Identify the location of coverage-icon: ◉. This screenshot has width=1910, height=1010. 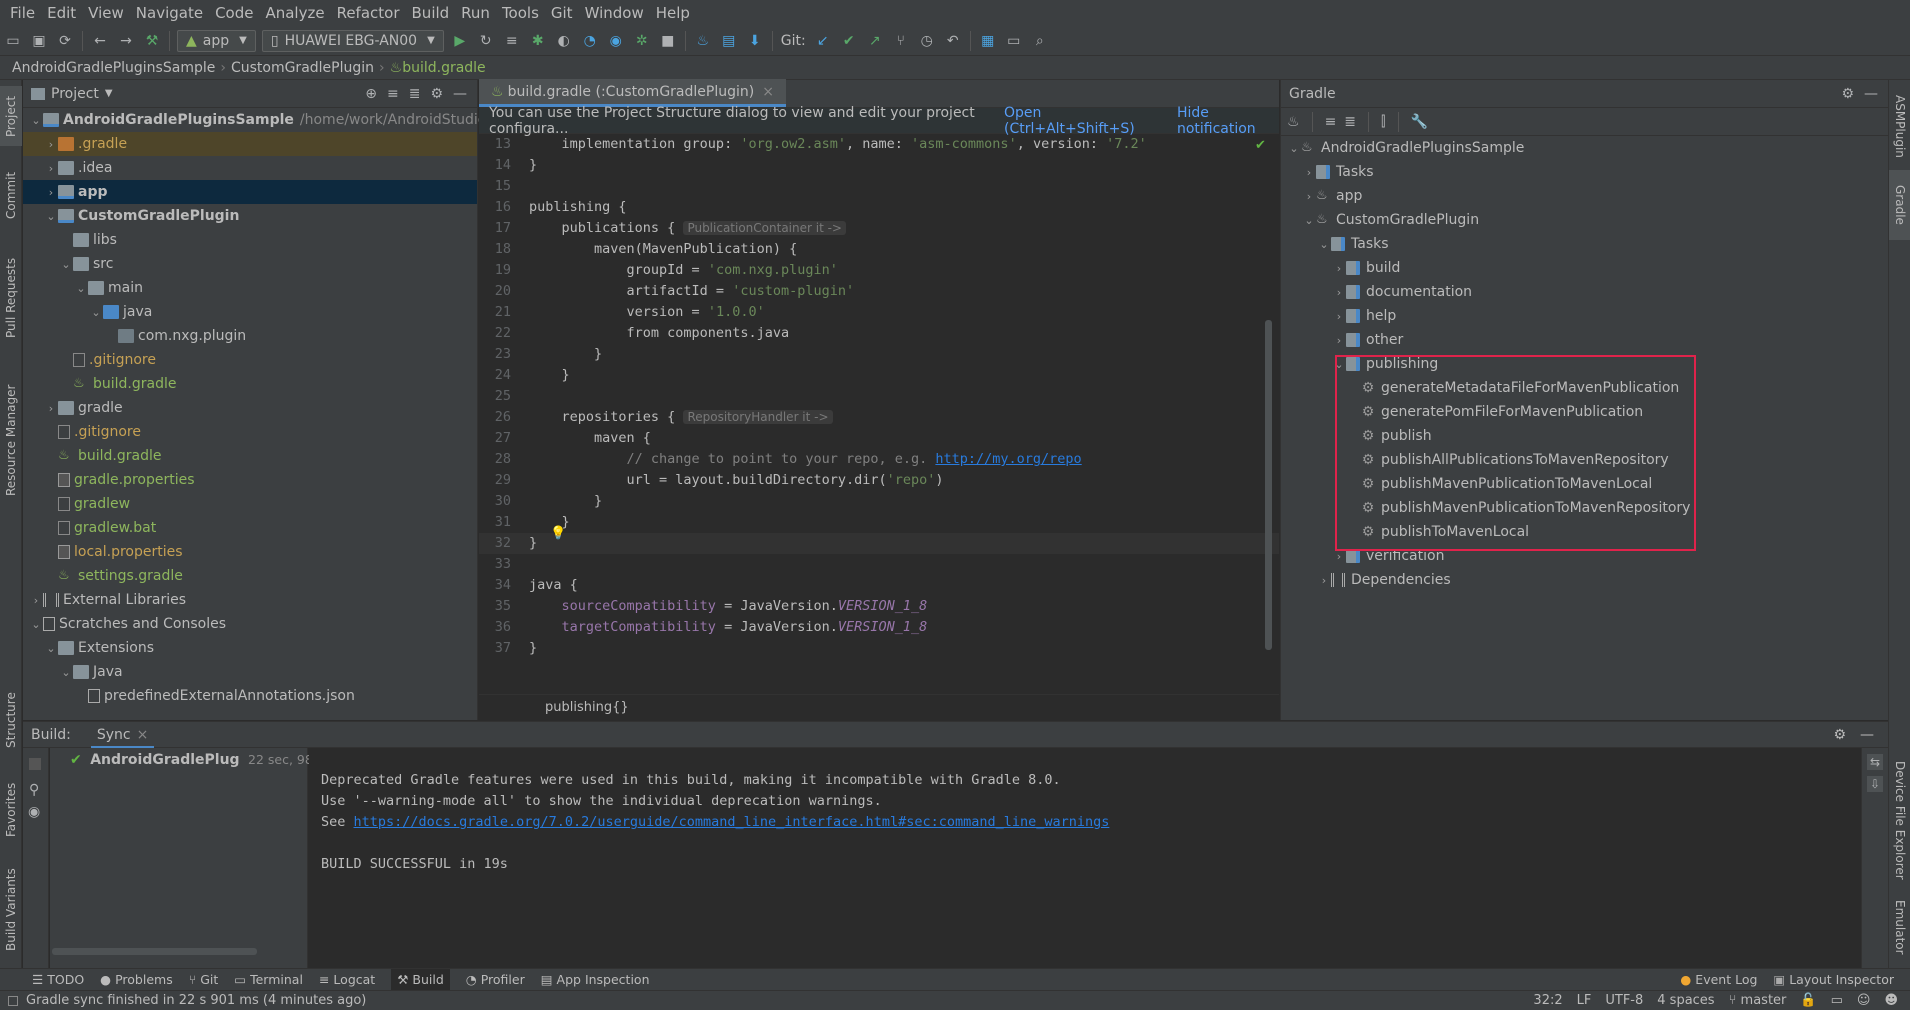
(616, 41).